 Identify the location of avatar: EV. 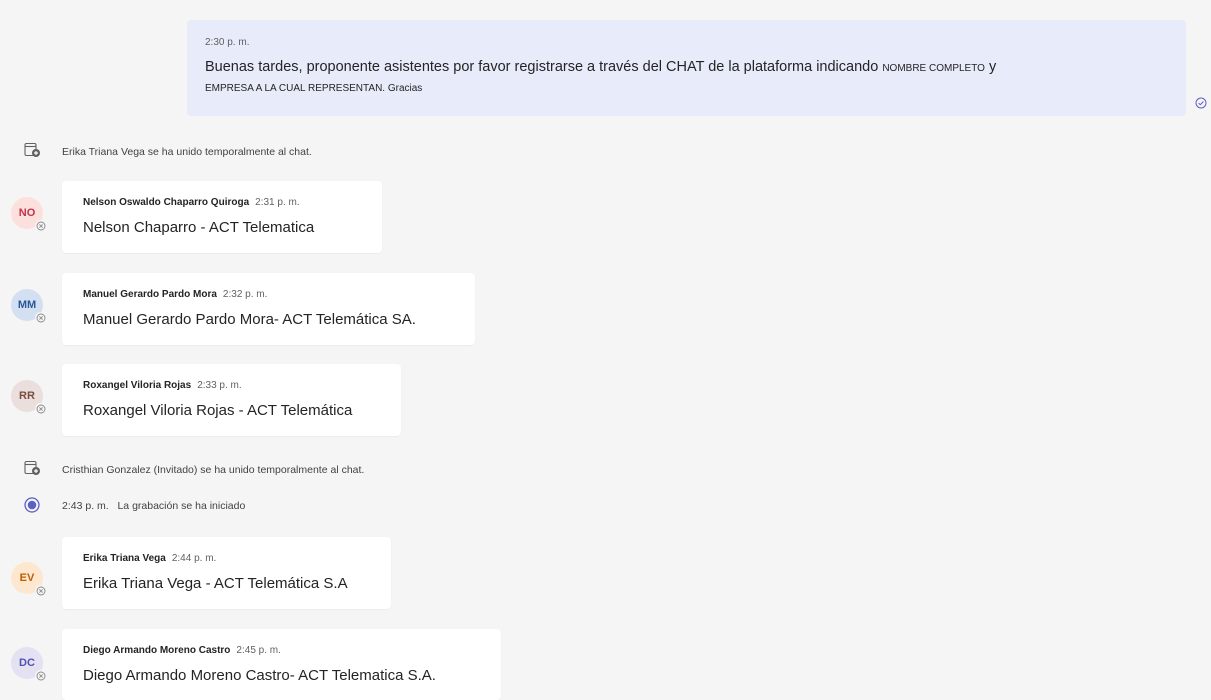
(28, 579).